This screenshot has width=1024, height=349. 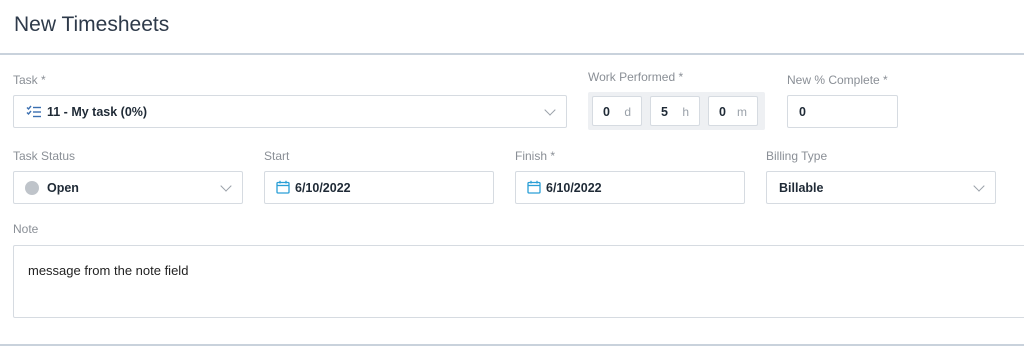 I want to click on task-value: 11 - My task (0%), so click(x=97, y=112).